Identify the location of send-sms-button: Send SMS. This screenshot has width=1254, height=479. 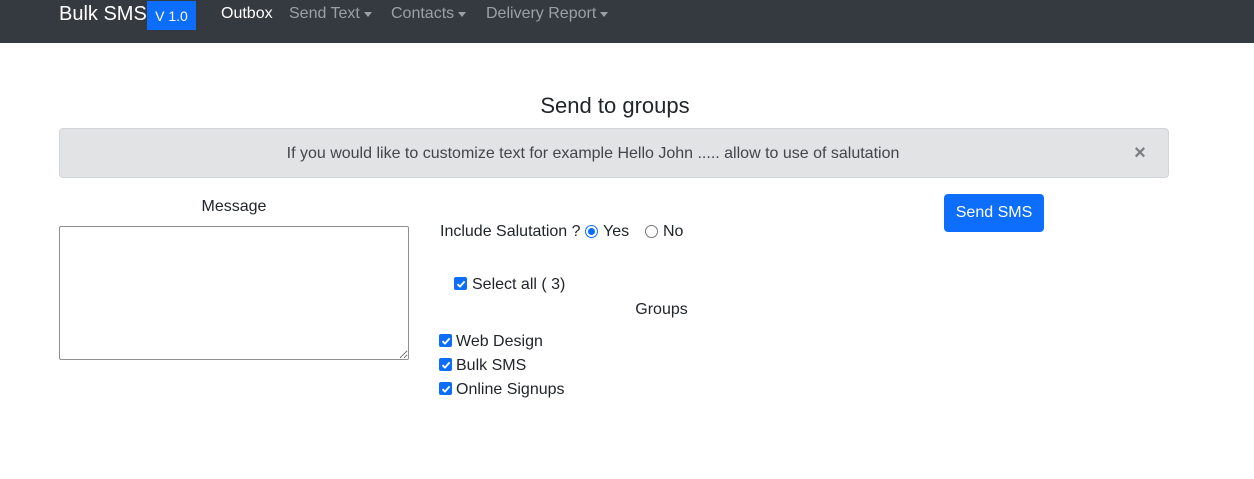
(994, 213).